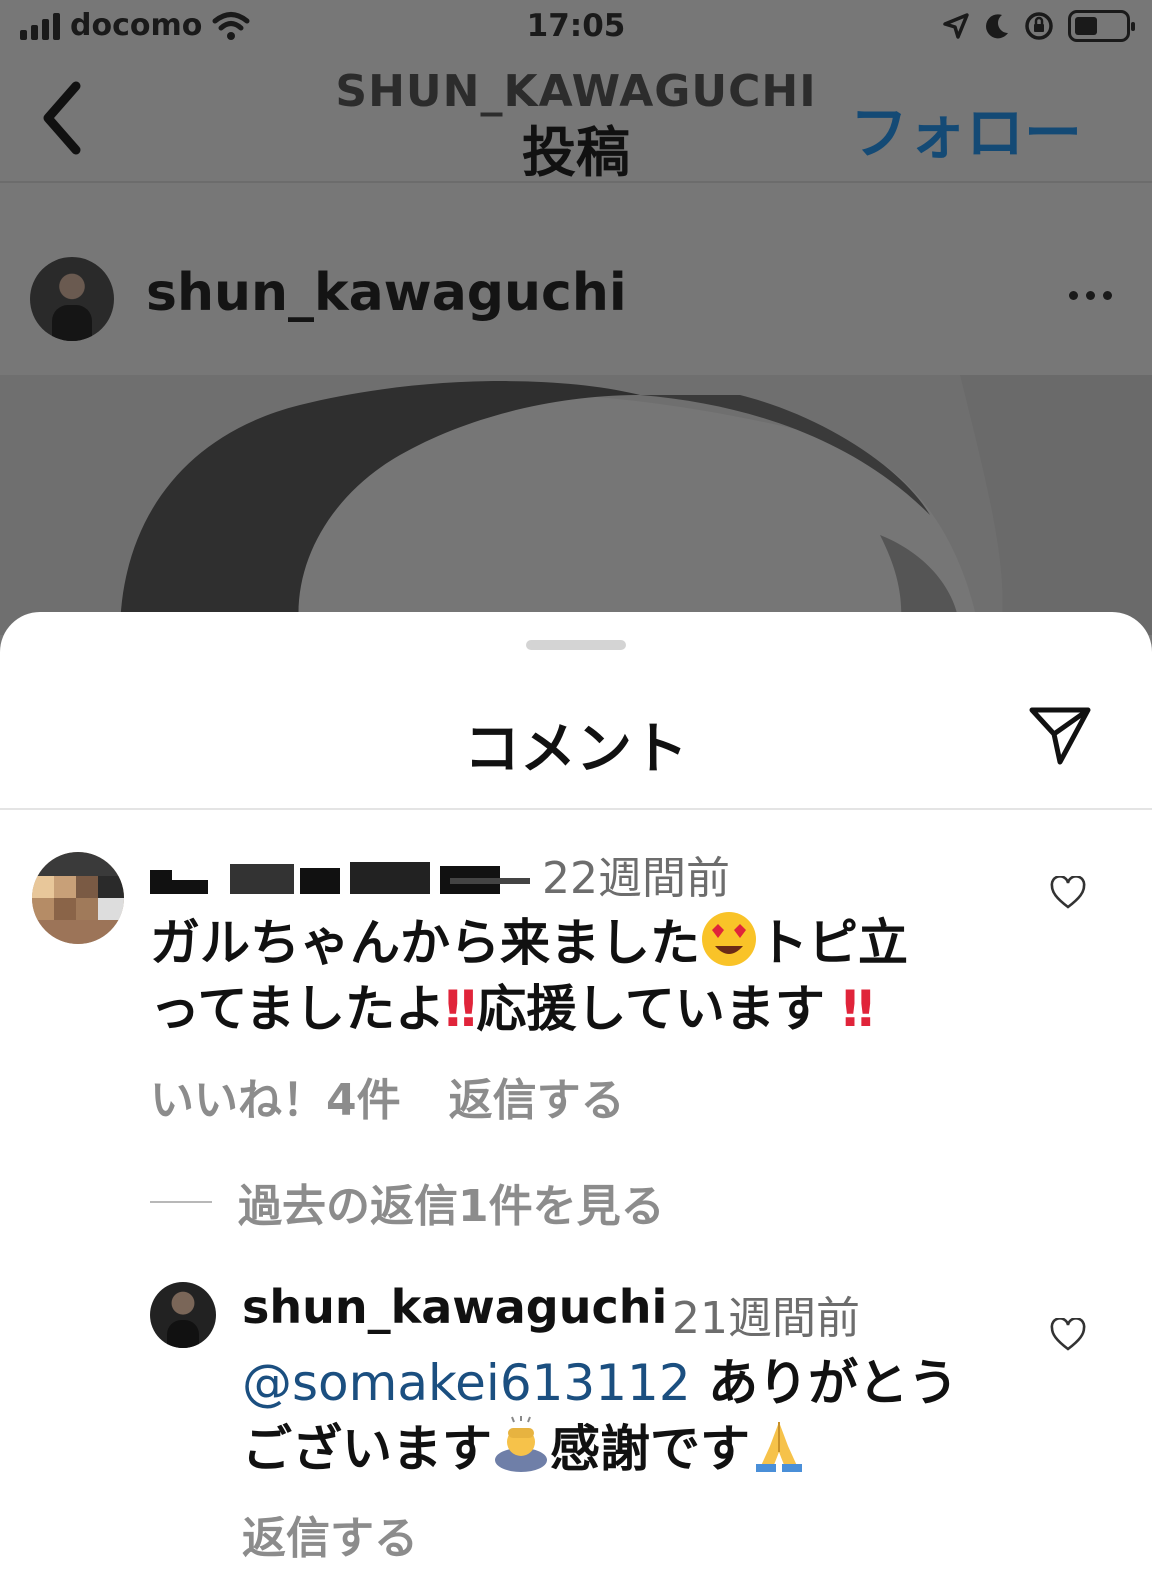 The width and height of the screenshot is (1152, 1586). Describe the element at coordinates (766, 1318) in the screenshot. I see `reply-time: 21週間前` at that location.